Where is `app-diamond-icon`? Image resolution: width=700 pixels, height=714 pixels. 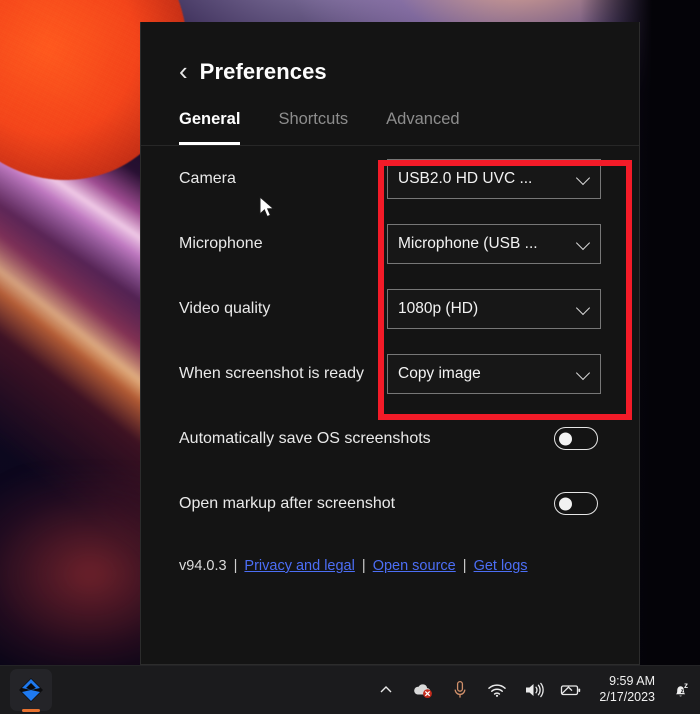 app-diamond-icon is located at coordinates (31, 690).